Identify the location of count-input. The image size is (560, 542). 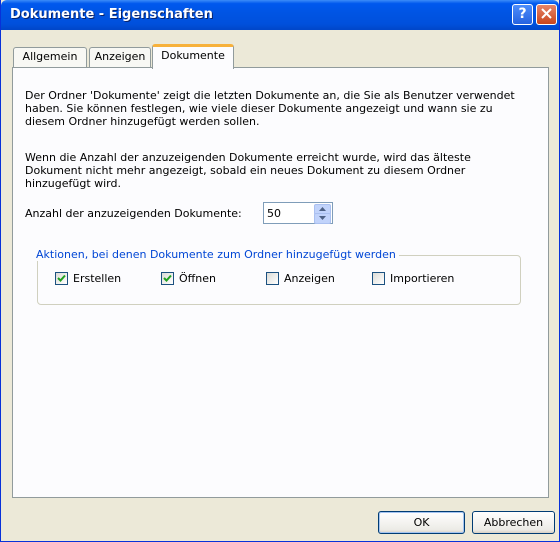
(288, 213).